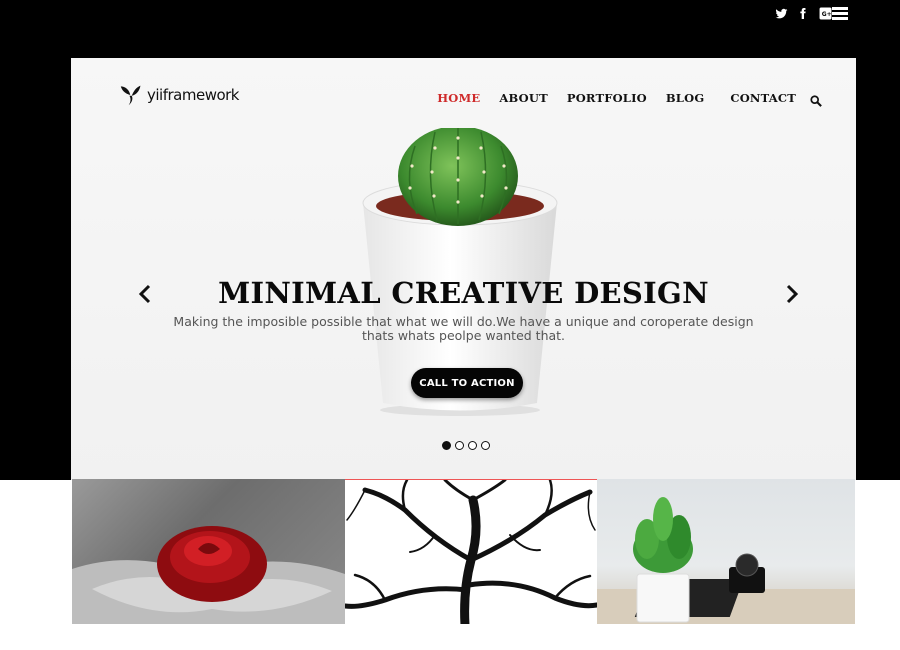 This screenshot has height=650, width=900. I want to click on logo-text: yiiframework, so click(193, 95).